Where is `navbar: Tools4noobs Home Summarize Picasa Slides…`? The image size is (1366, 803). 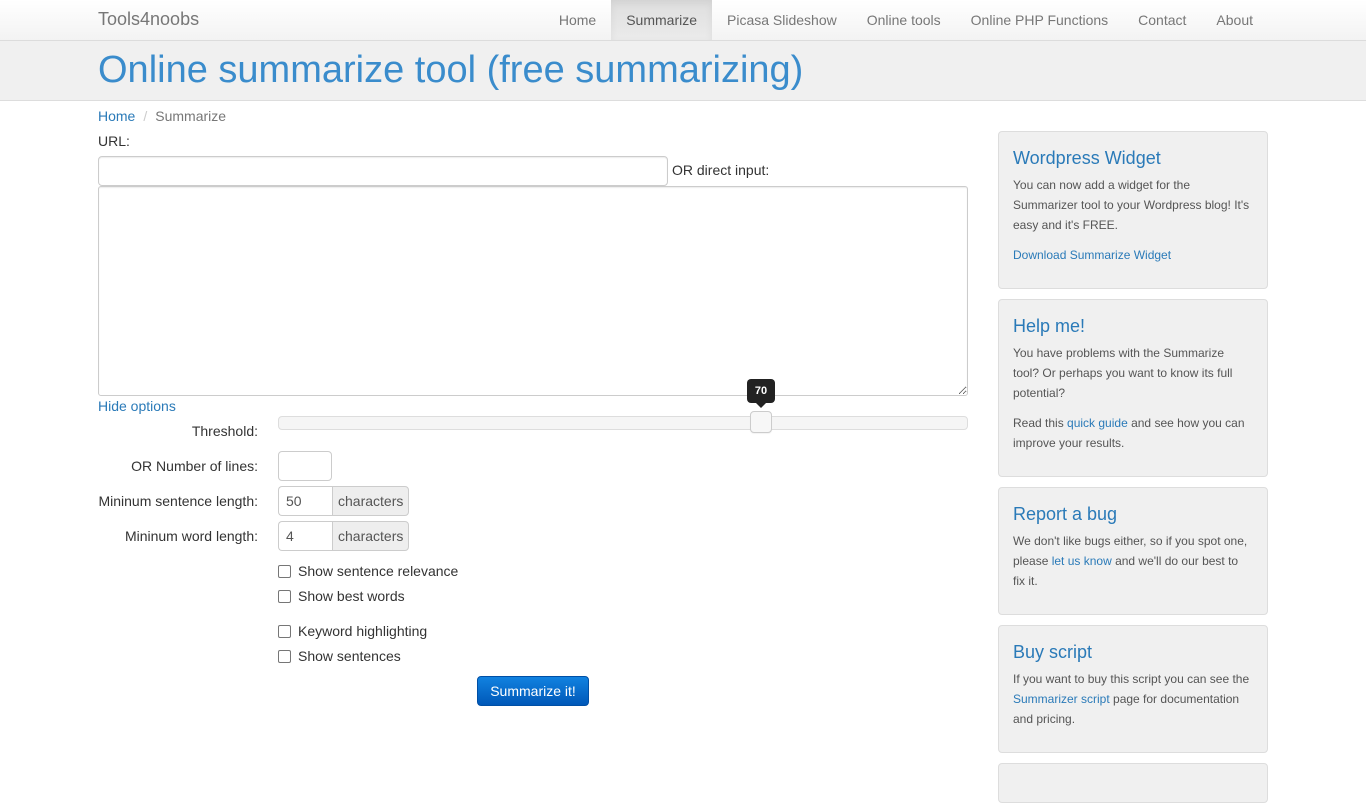 navbar: Tools4noobs Home Summarize Picasa Slides… is located at coordinates (683, 20).